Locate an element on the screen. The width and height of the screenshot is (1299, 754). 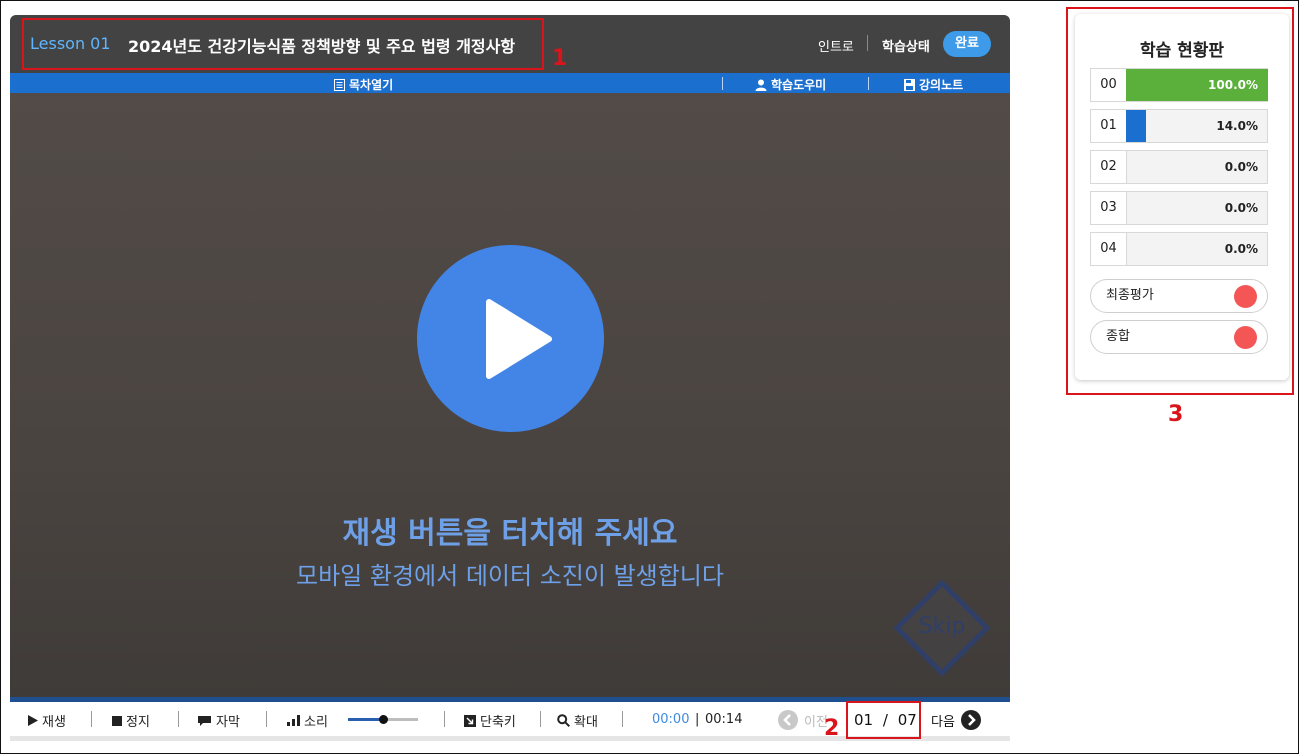
progress-row: 00 100.0% is located at coordinates (1179, 85).